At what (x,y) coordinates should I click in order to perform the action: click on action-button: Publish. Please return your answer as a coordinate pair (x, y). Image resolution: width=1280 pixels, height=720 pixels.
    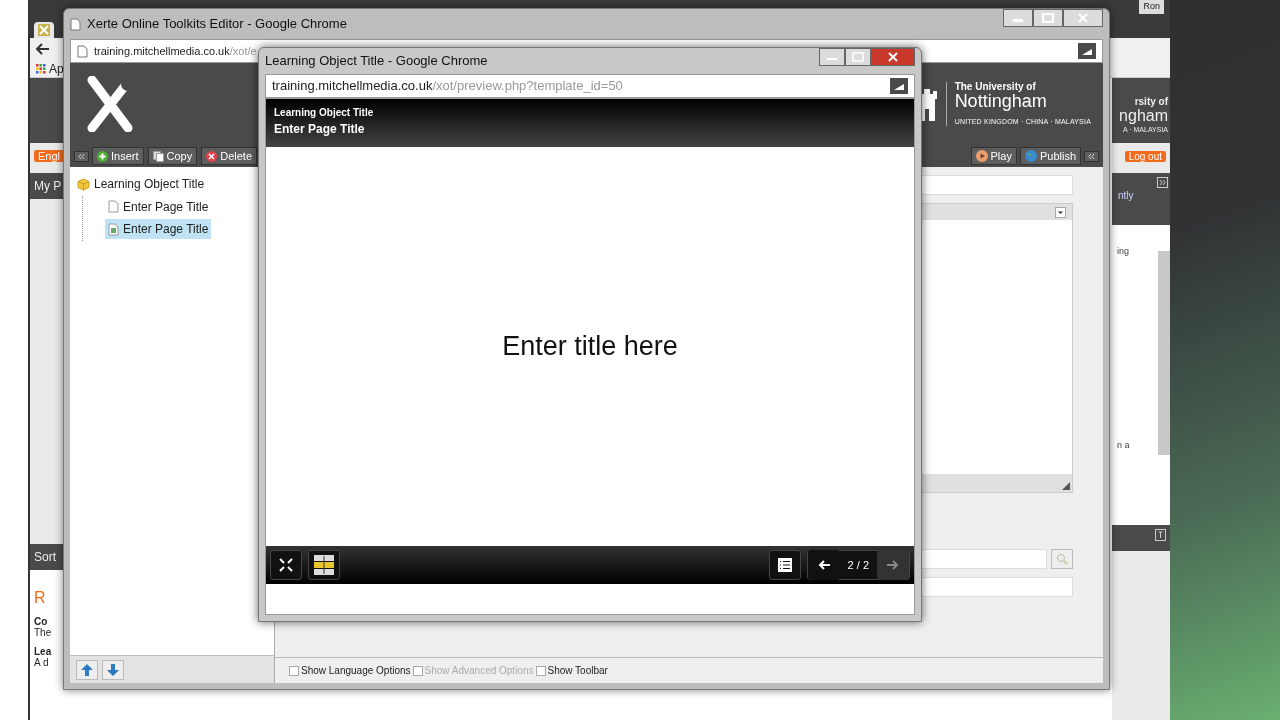
    Looking at the image, I should click on (1050, 156).